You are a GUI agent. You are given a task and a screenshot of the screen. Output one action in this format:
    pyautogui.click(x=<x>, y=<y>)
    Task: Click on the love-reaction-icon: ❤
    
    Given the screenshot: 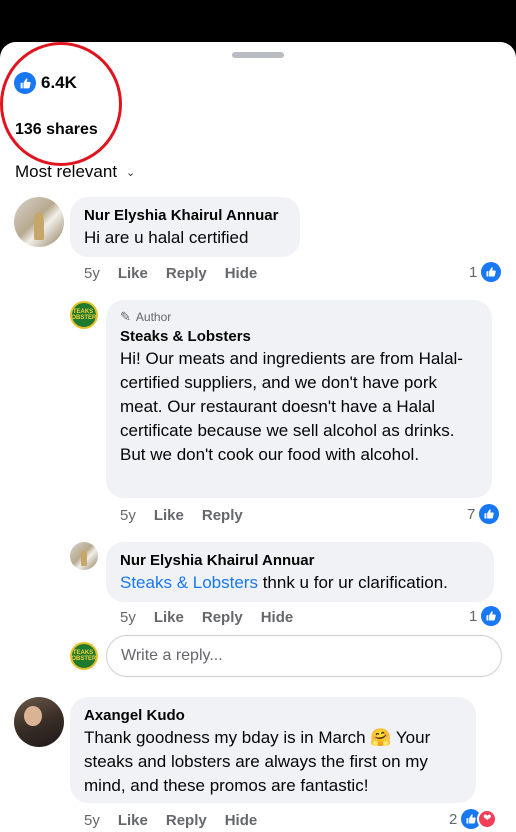 What is the action you would take?
    pyautogui.click(x=487, y=819)
    